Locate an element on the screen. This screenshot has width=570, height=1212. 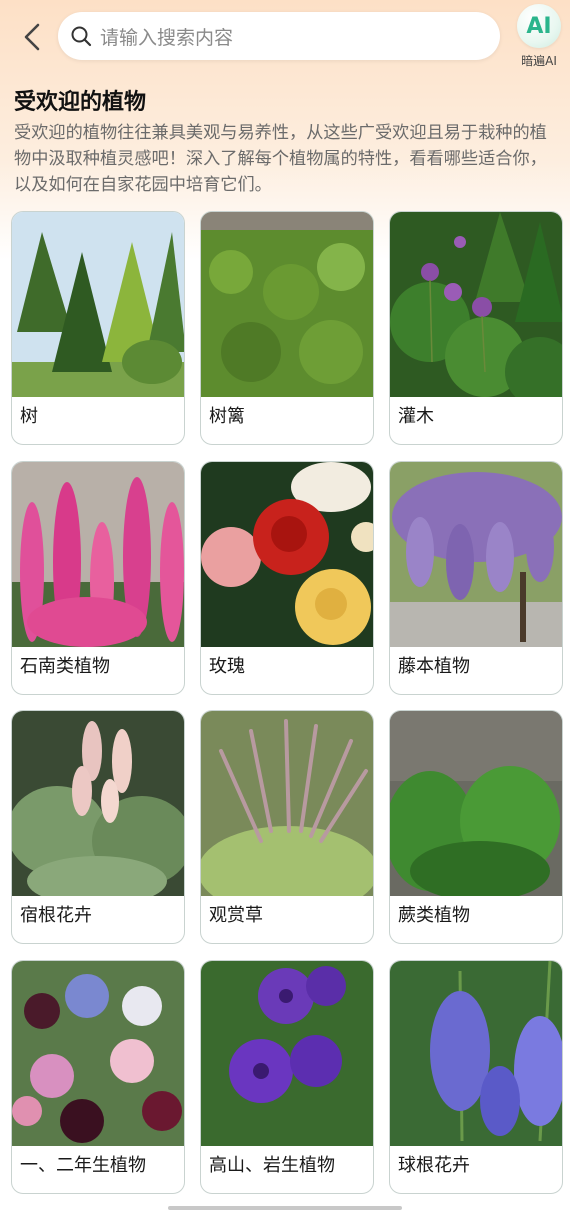
annual-photo is located at coordinates (98, 1053).